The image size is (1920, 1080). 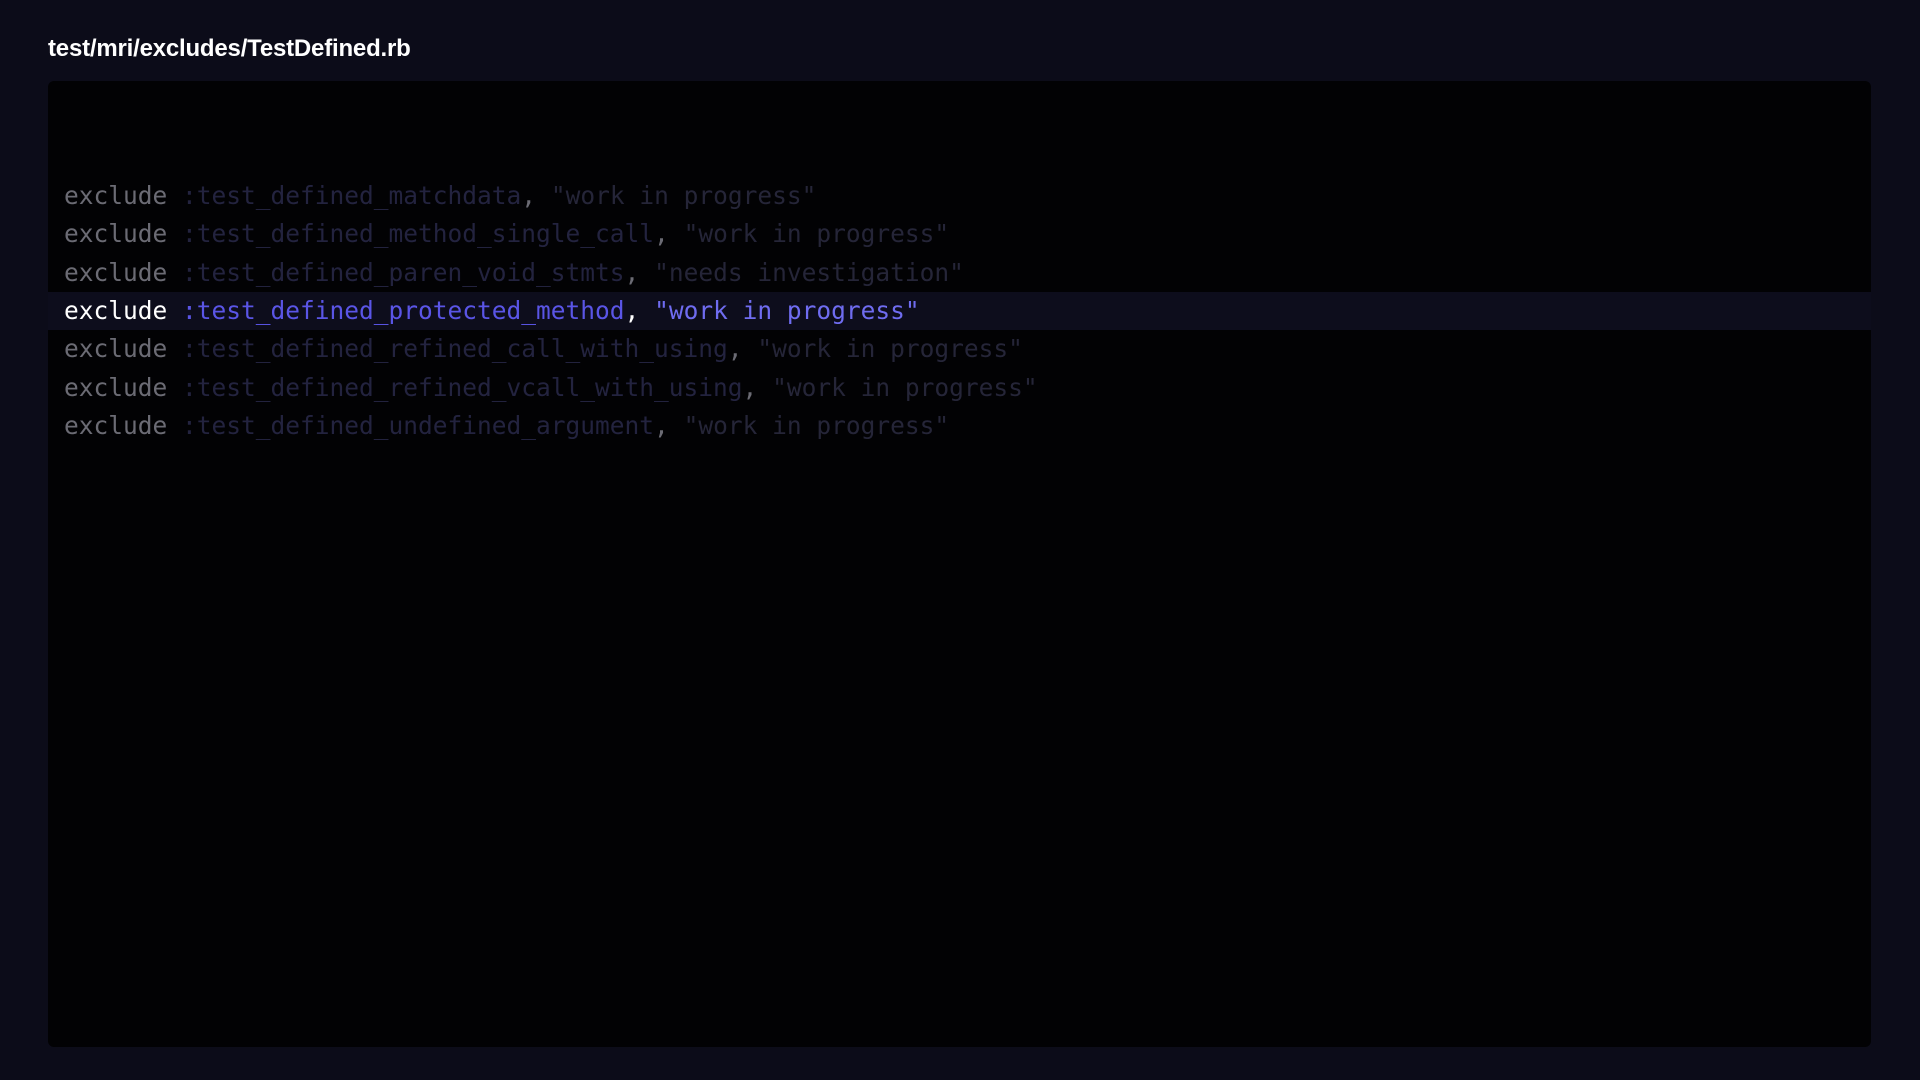 I want to click on symbol-token: :test_defined_protected_method, so click(x=403, y=310).